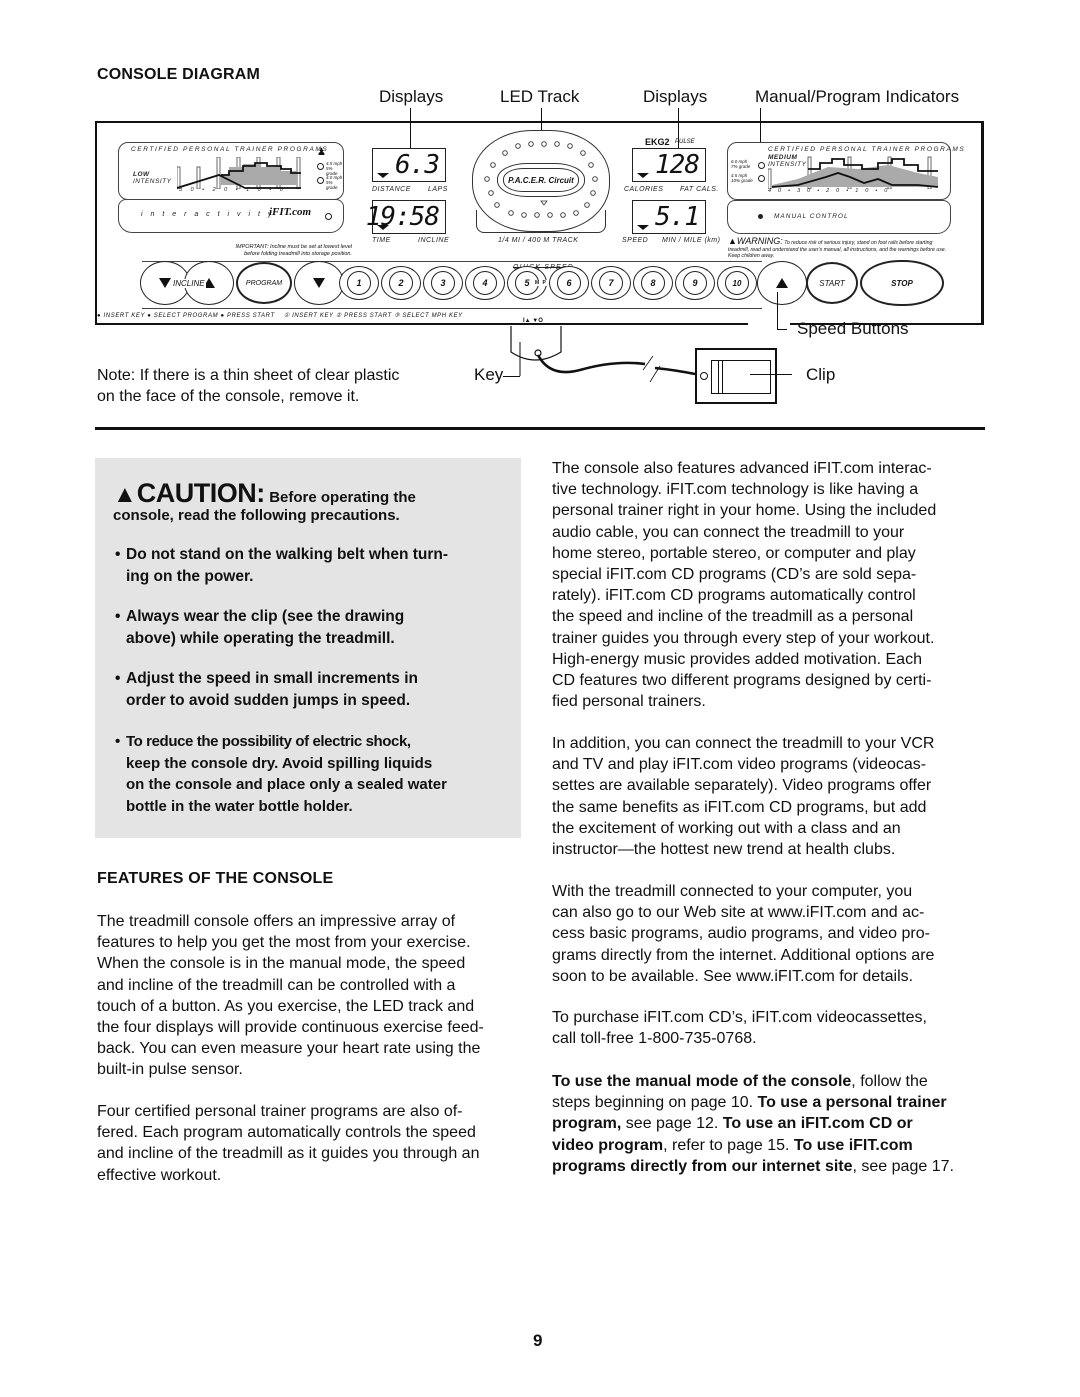 This screenshot has height=1397, width=1080. Describe the element at coordinates (736, 376) in the screenshot. I see `safety-clip` at that location.